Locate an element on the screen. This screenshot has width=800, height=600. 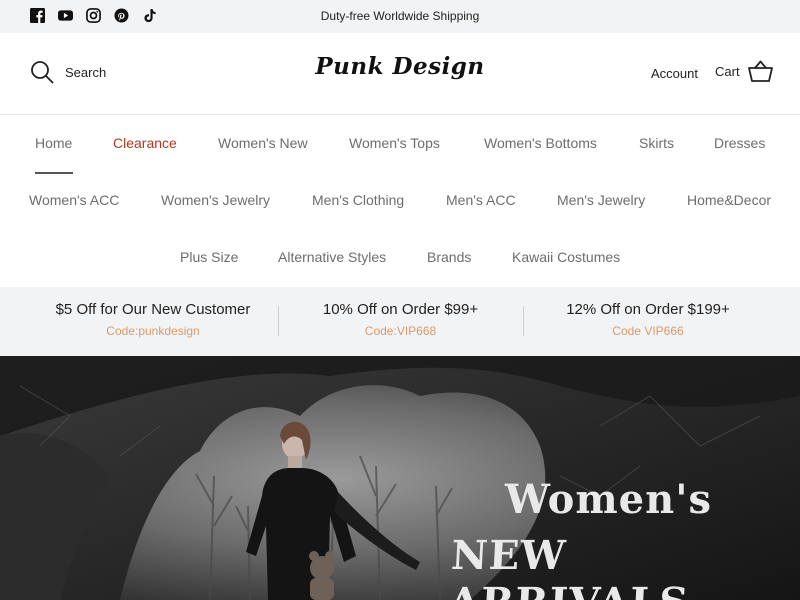
promo-title: $5 Off for Our New Customer is located at coordinates (153, 309).